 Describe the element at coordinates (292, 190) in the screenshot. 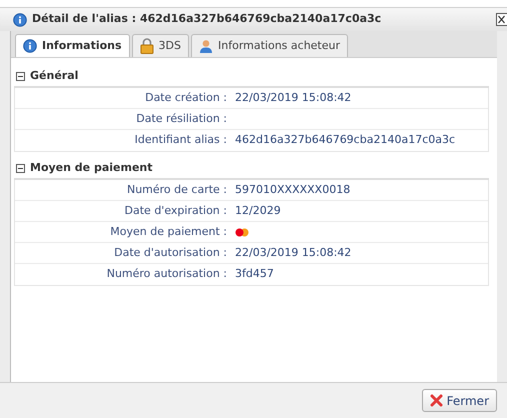

I see `field-value: 597010XXXXXX0018` at that location.